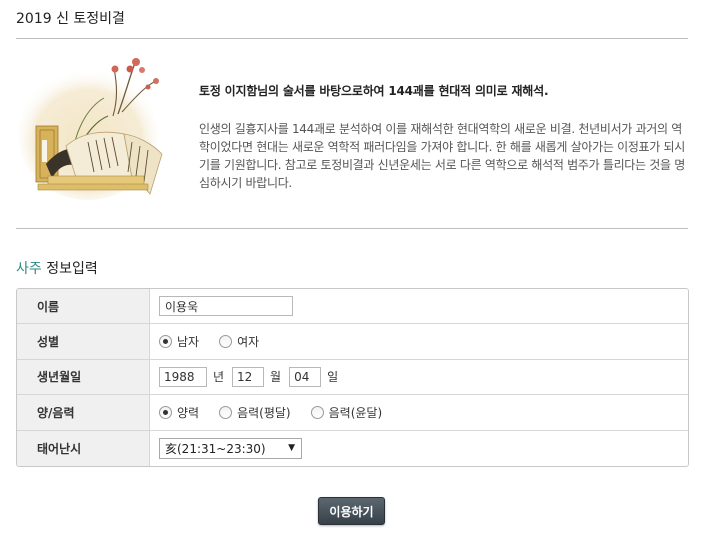 The width and height of the screenshot is (720, 537). Describe the element at coordinates (317, 412) in the screenshot. I see `calendar-lunar-leap-radio` at that location.